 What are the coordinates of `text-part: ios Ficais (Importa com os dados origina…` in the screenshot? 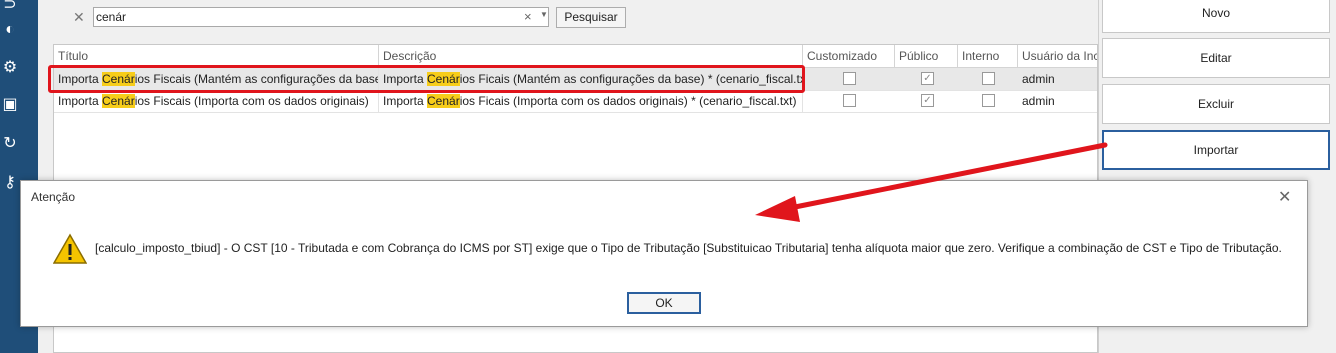 It's located at (628, 101).